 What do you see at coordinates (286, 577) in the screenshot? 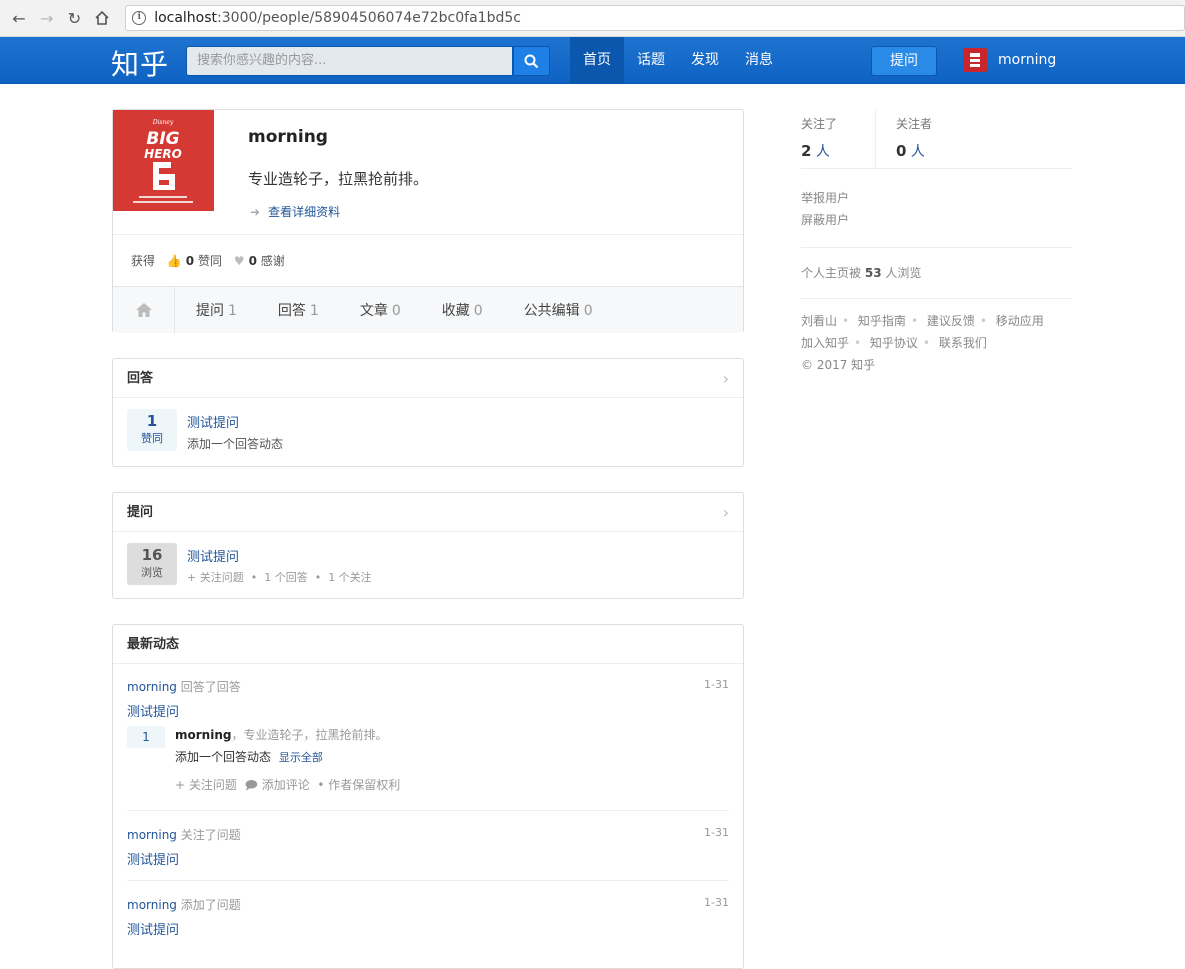
I see `answer-count: 1 个回答` at bounding box center [286, 577].